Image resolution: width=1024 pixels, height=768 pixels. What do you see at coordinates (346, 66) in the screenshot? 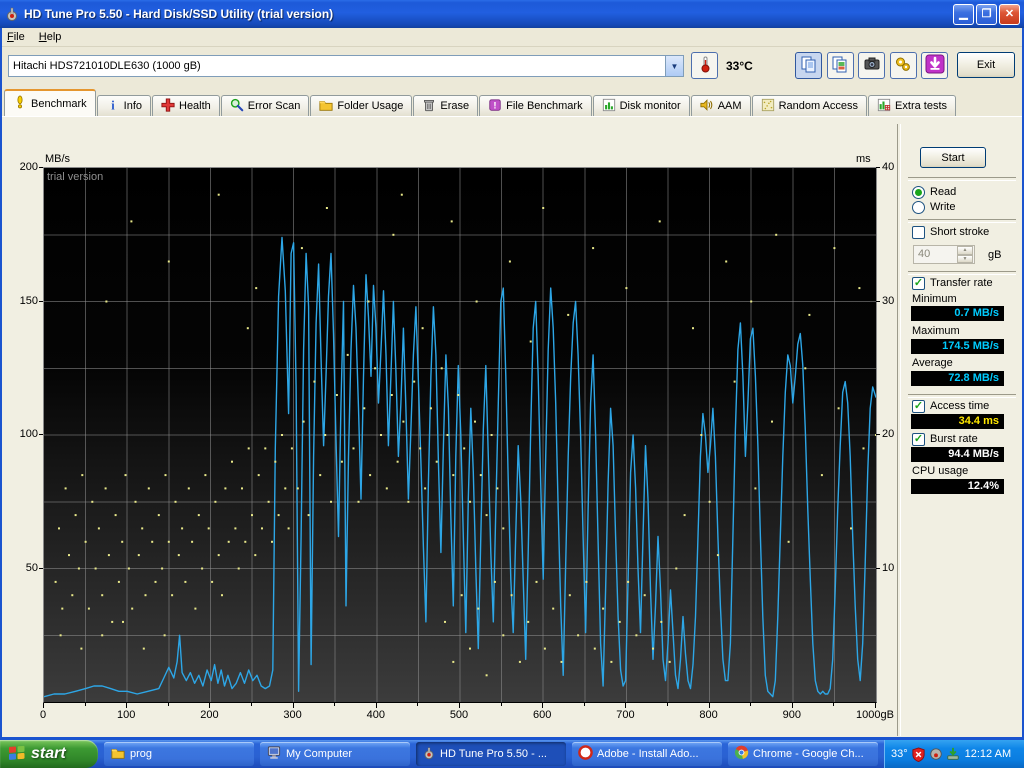
I see `drive-selector: Hitachi HDS721010DLE630 (1000 gB) ▼` at bounding box center [346, 66].